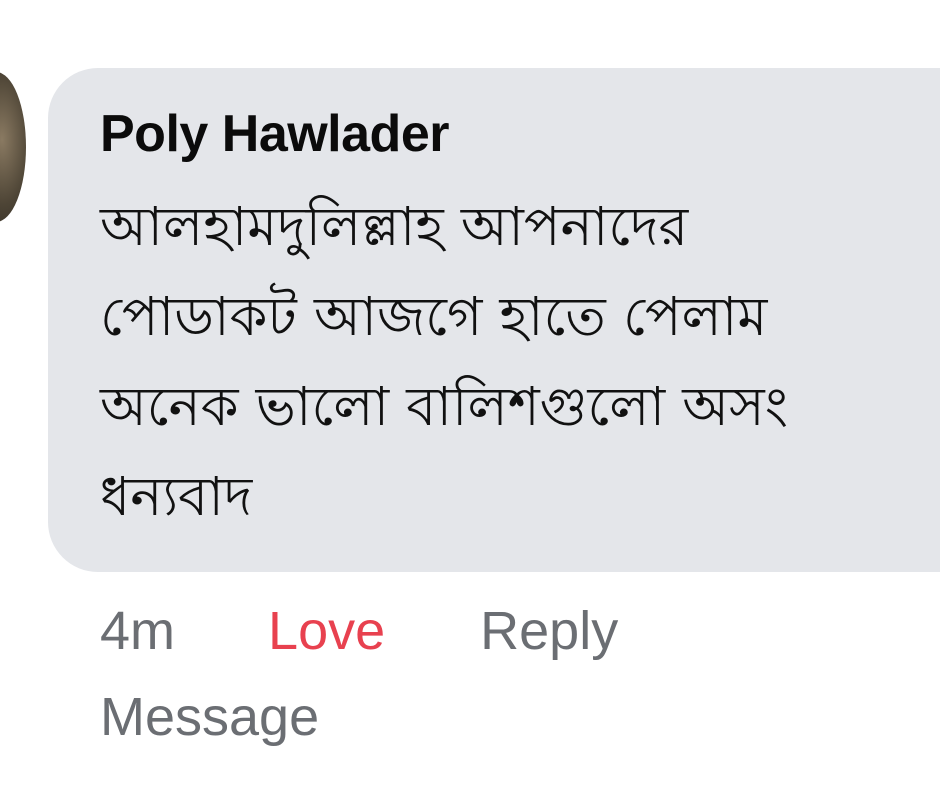  Describe the element at coordinates (434, 316) in the screenshot. I see `comment-line-2: পোডাকট আজগে হাতে পেলাম` at that location.